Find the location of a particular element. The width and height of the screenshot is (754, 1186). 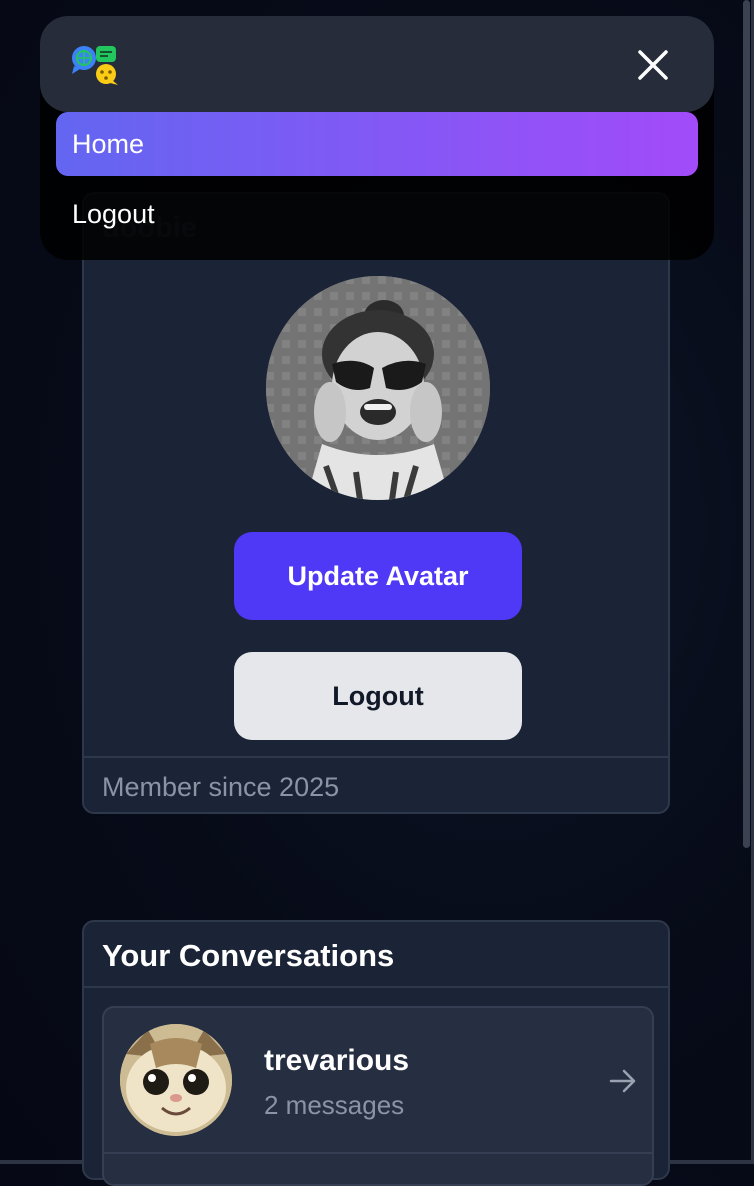

chat-bubbles-logo-icon is located at coordinates (95, 65).